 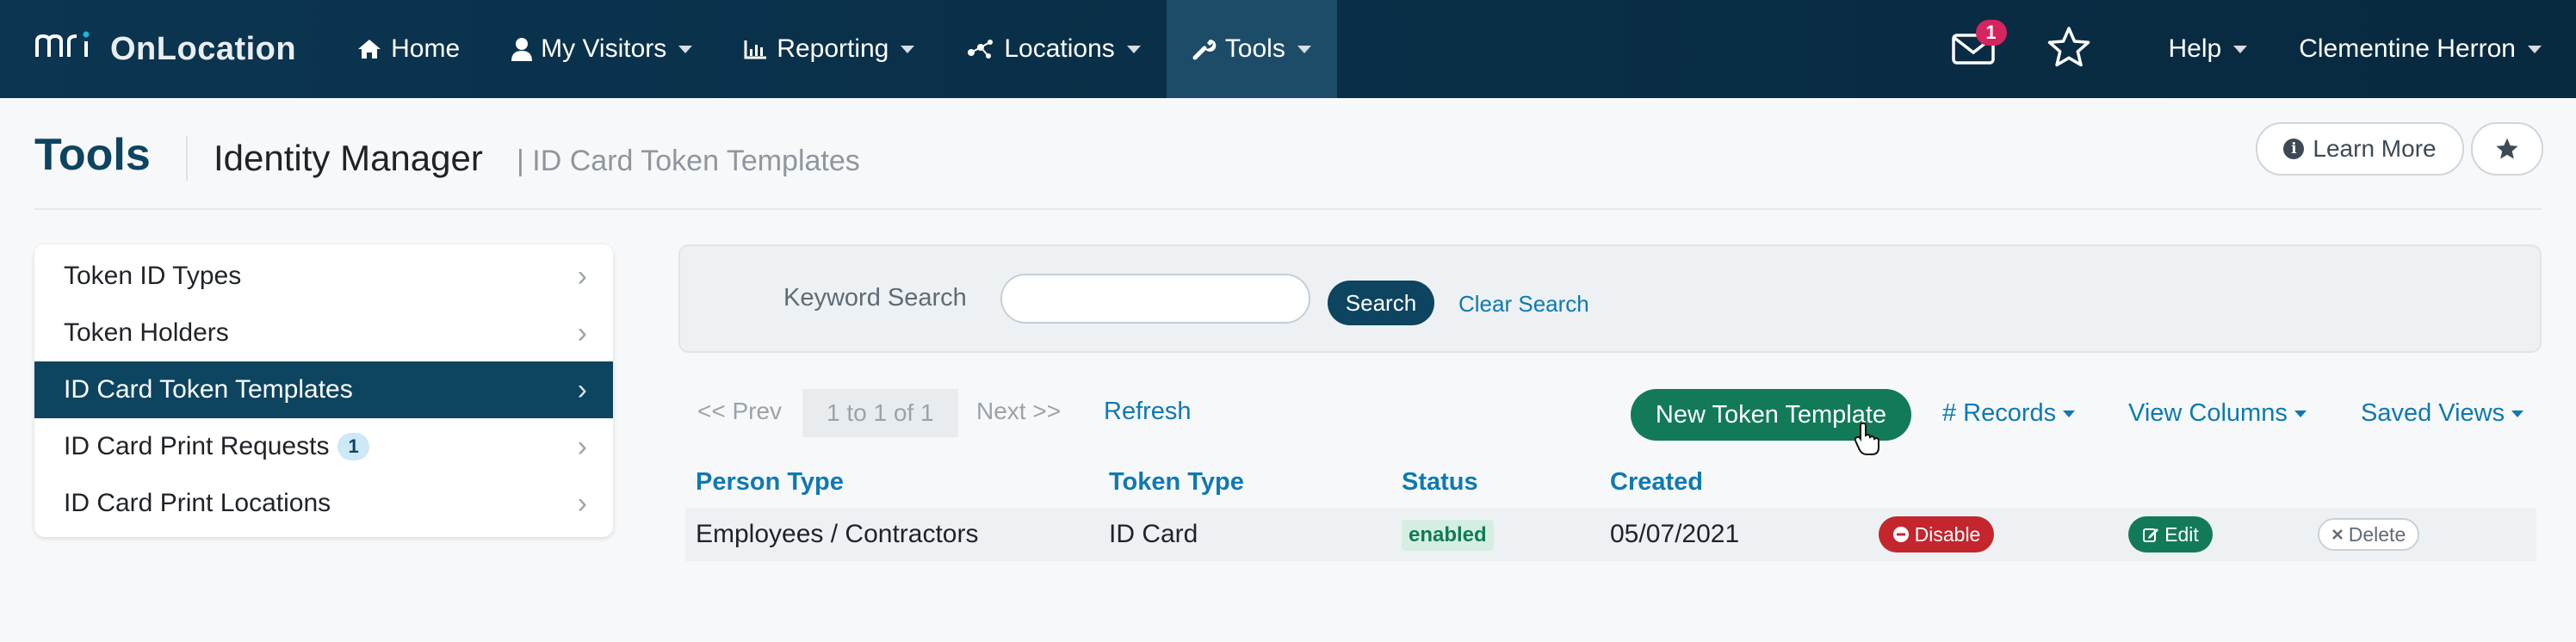 I want to click on records-dropdown: # Records, so click(x=2009, y=413).